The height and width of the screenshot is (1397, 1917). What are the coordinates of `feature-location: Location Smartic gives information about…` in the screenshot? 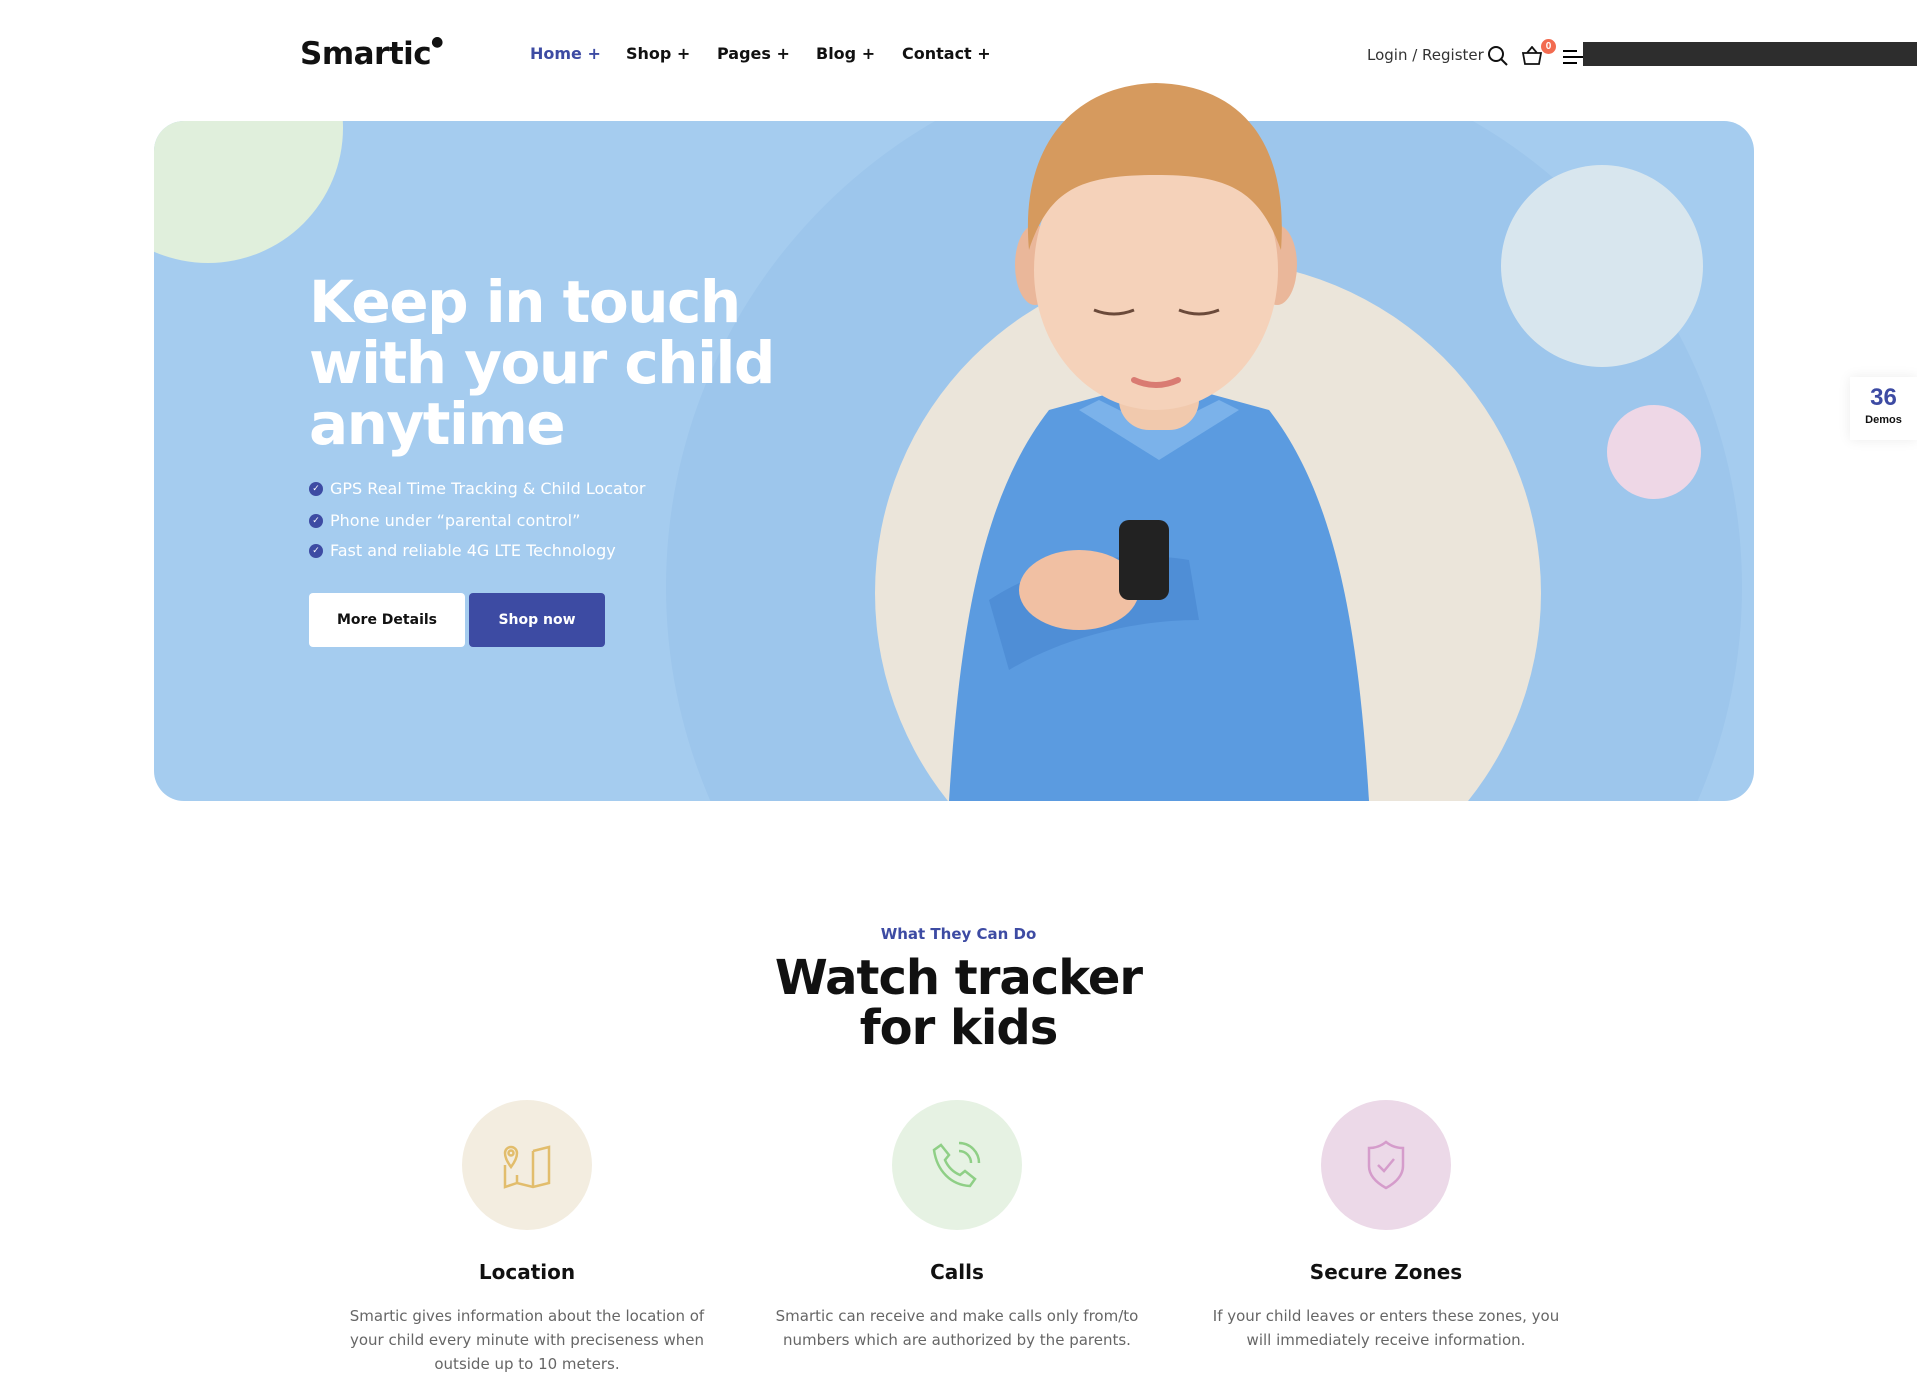 It's located at (527, 1238).